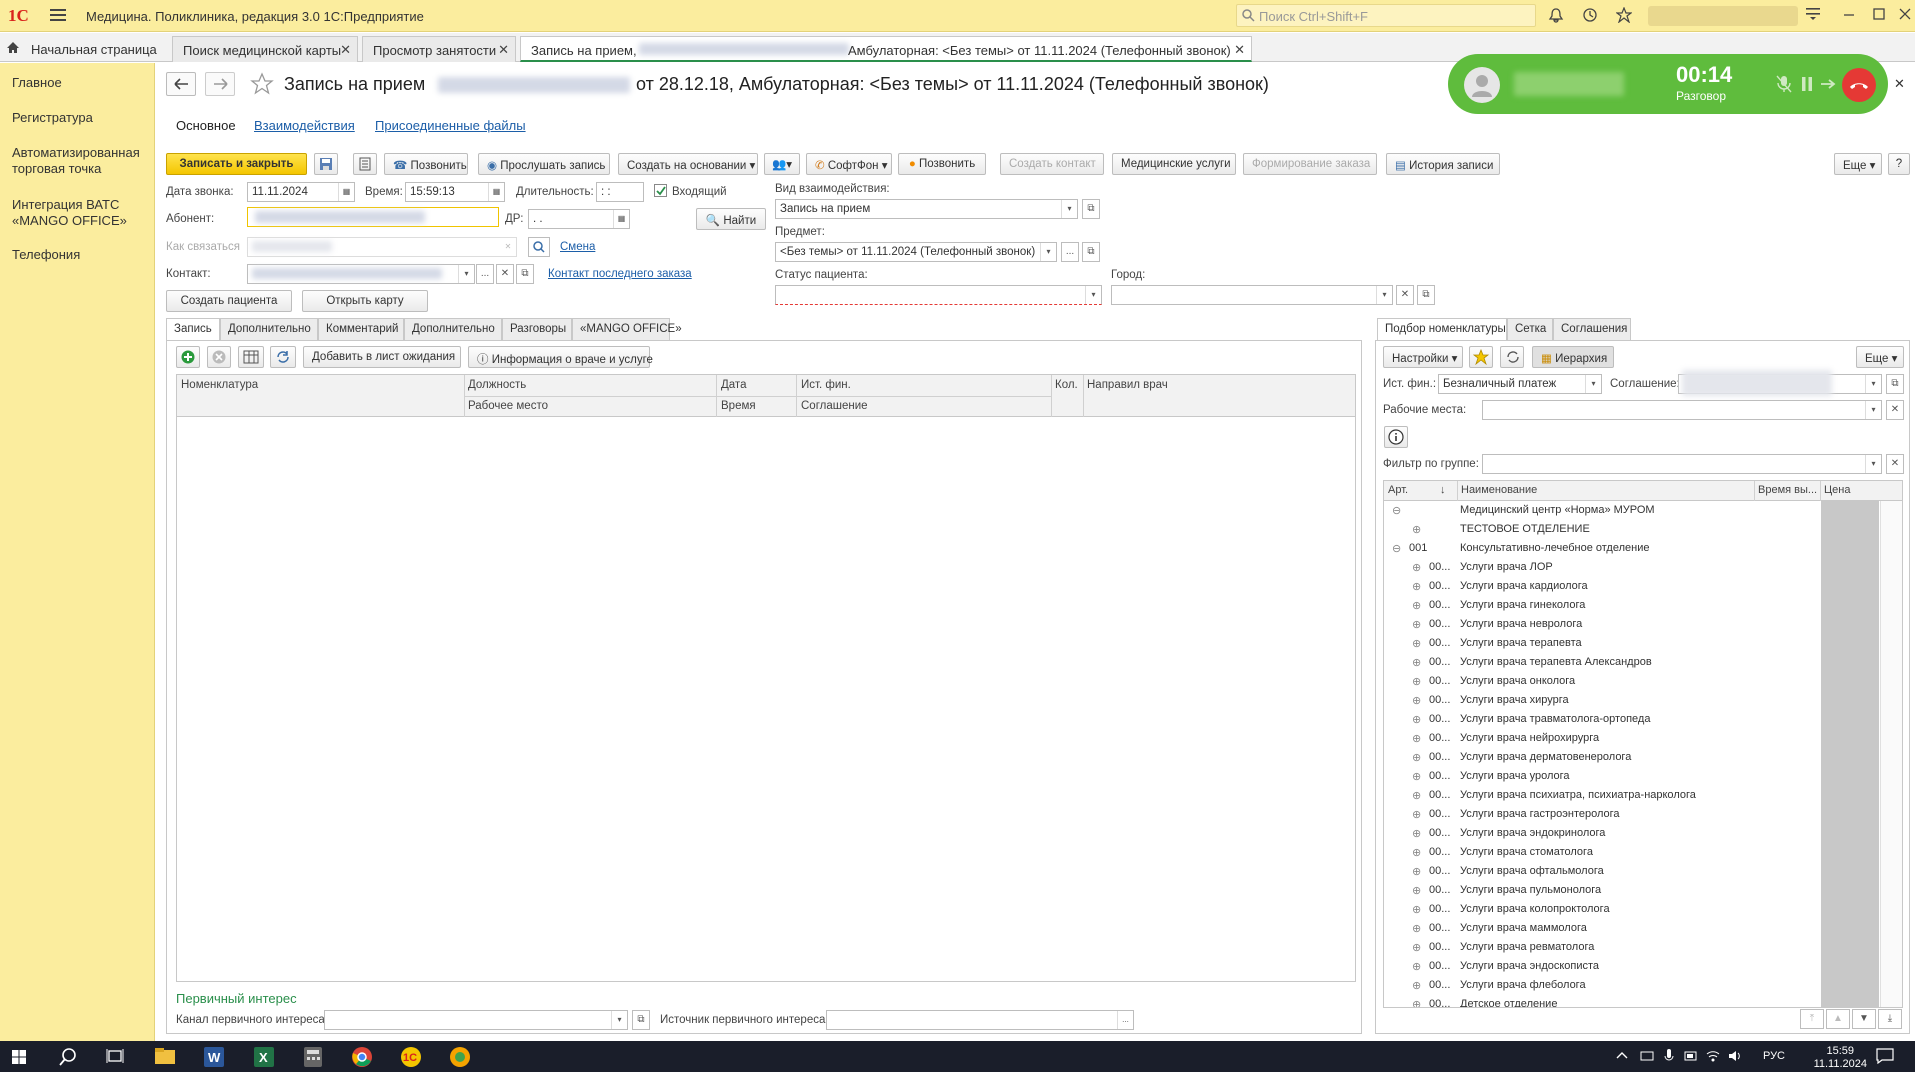 The height and width of the screenshot is (1072, 1915). Describe the element at coordinates (236, 164) in the screenshot. I see `save-and-close-button: Записать и закрыть` at that location.